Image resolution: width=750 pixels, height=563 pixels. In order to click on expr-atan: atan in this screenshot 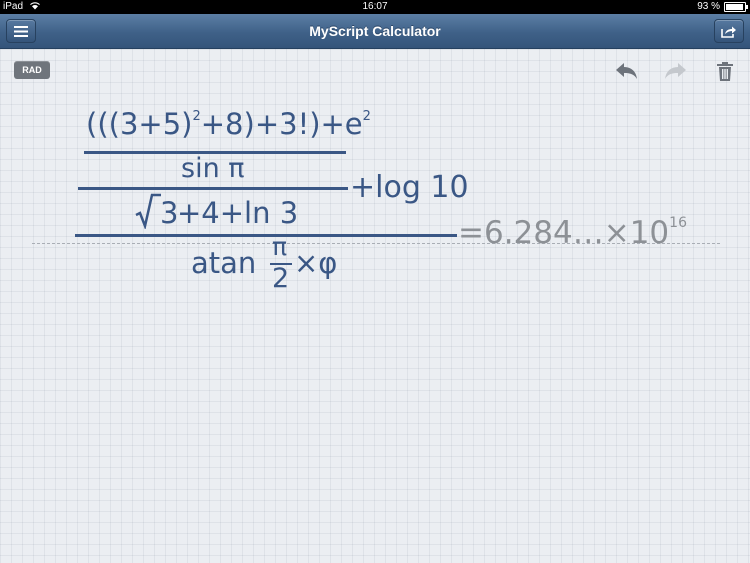, I will do `click(224, 263)`.